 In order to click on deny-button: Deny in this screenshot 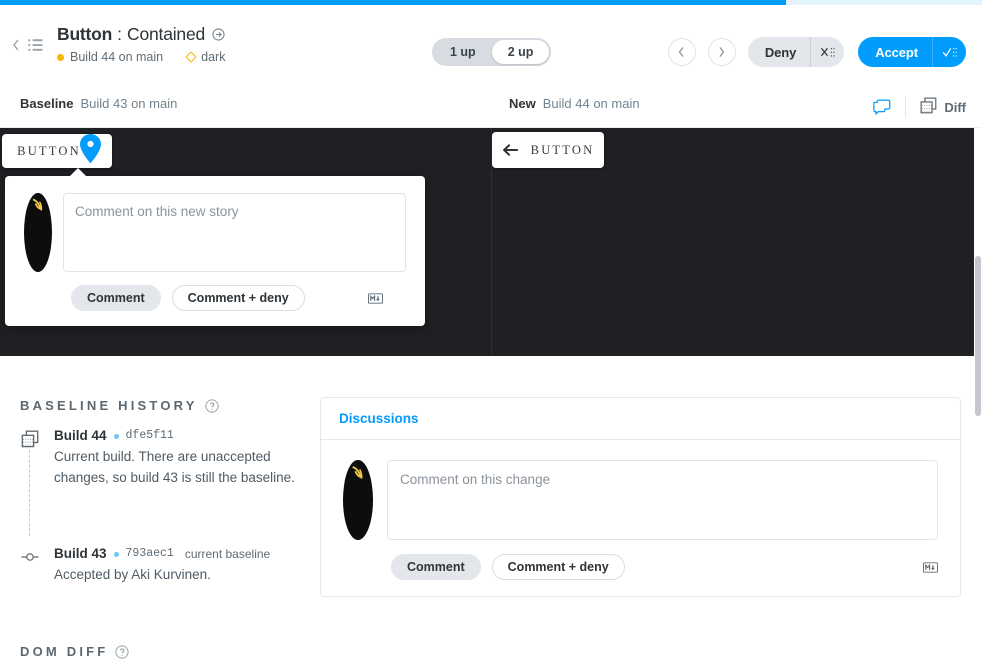, I will do `click(796, 52)`.